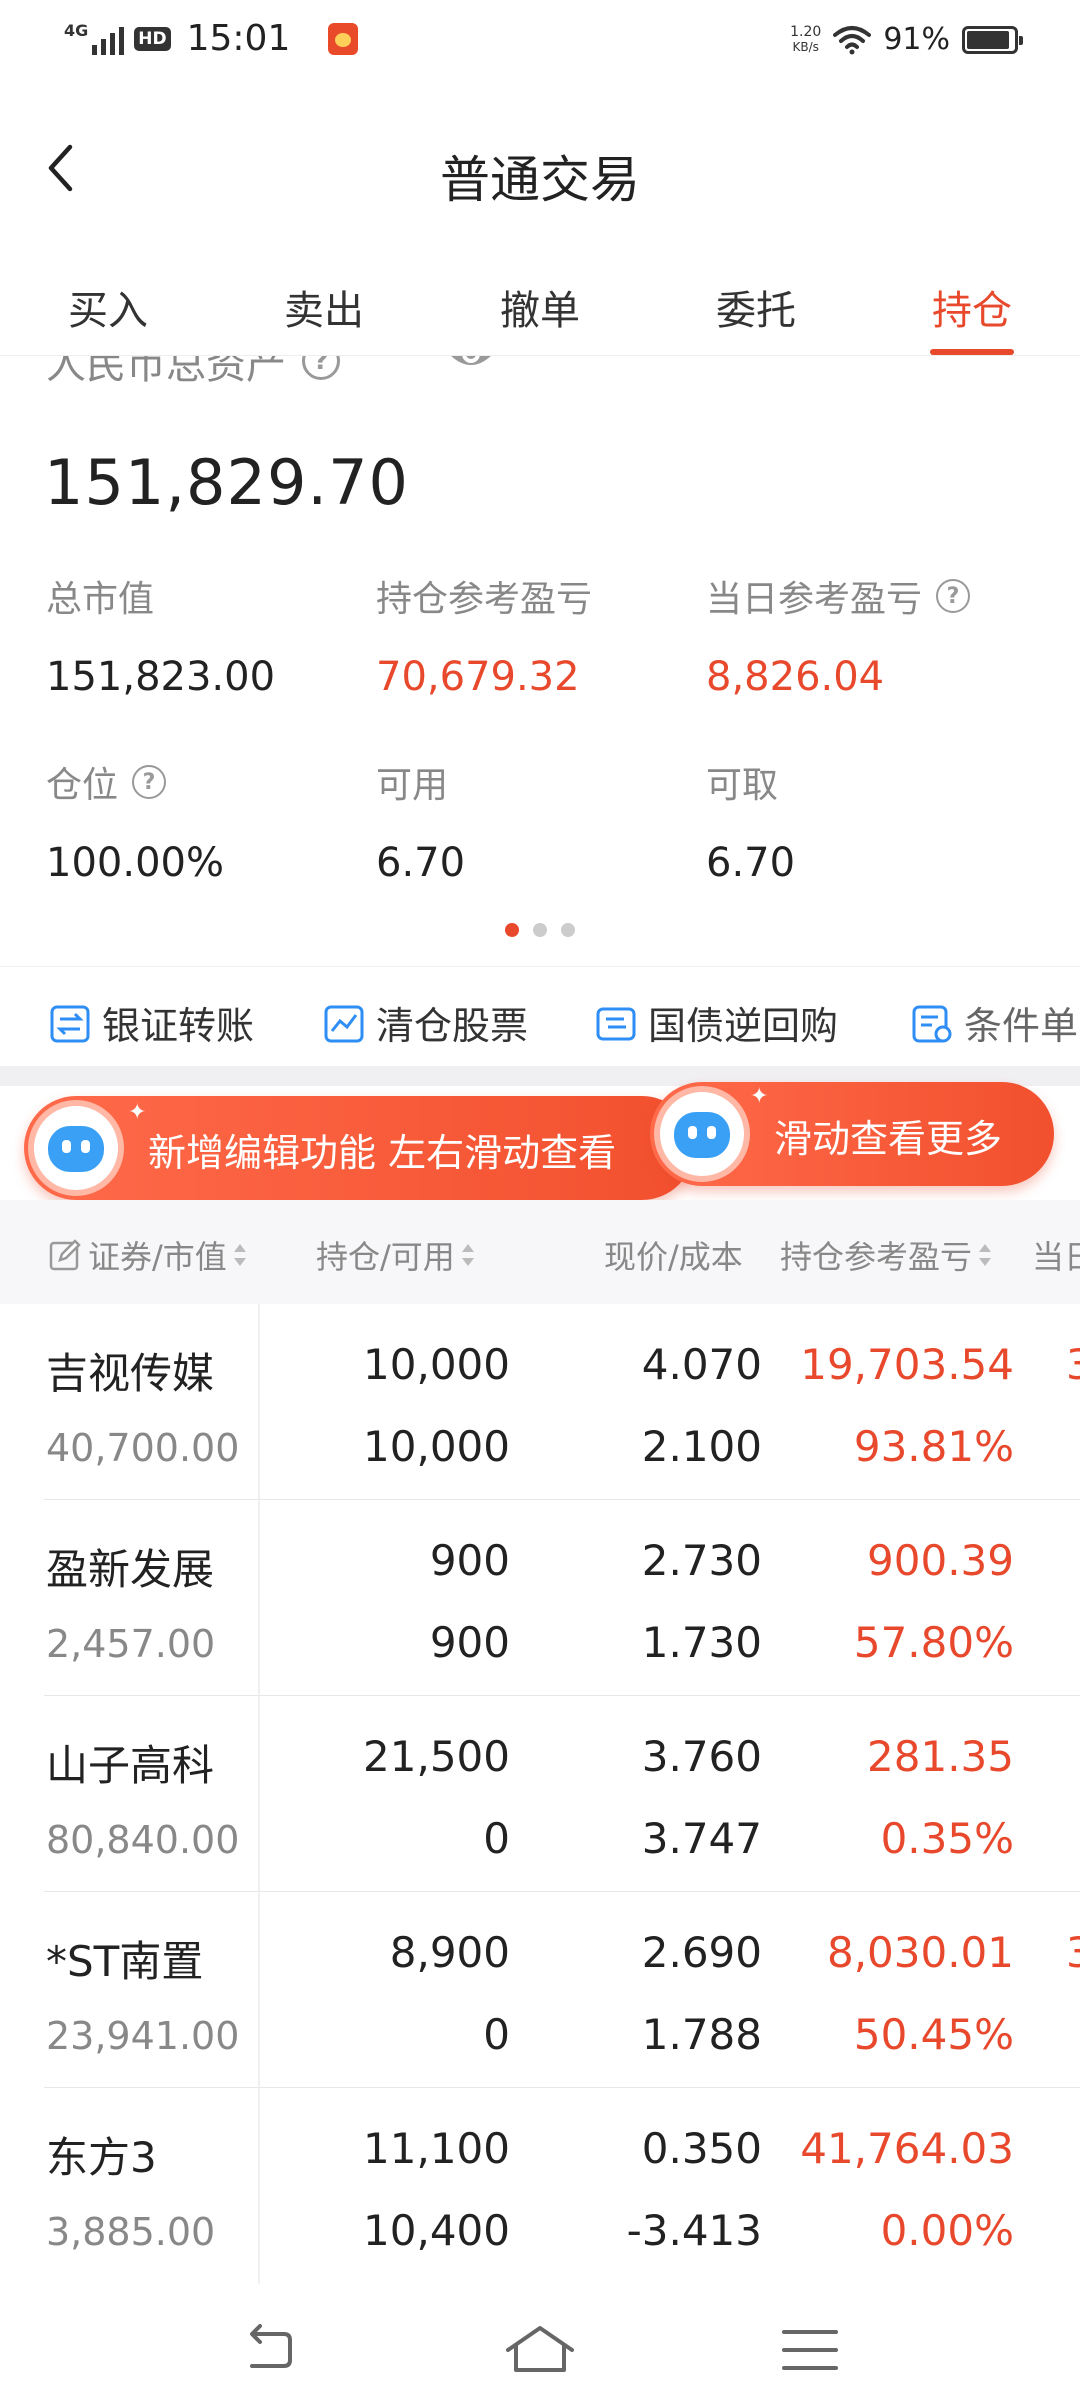 The image size is (1080, 2408). I want to click on stock-quantity: 21,500, so click(436, 1756).